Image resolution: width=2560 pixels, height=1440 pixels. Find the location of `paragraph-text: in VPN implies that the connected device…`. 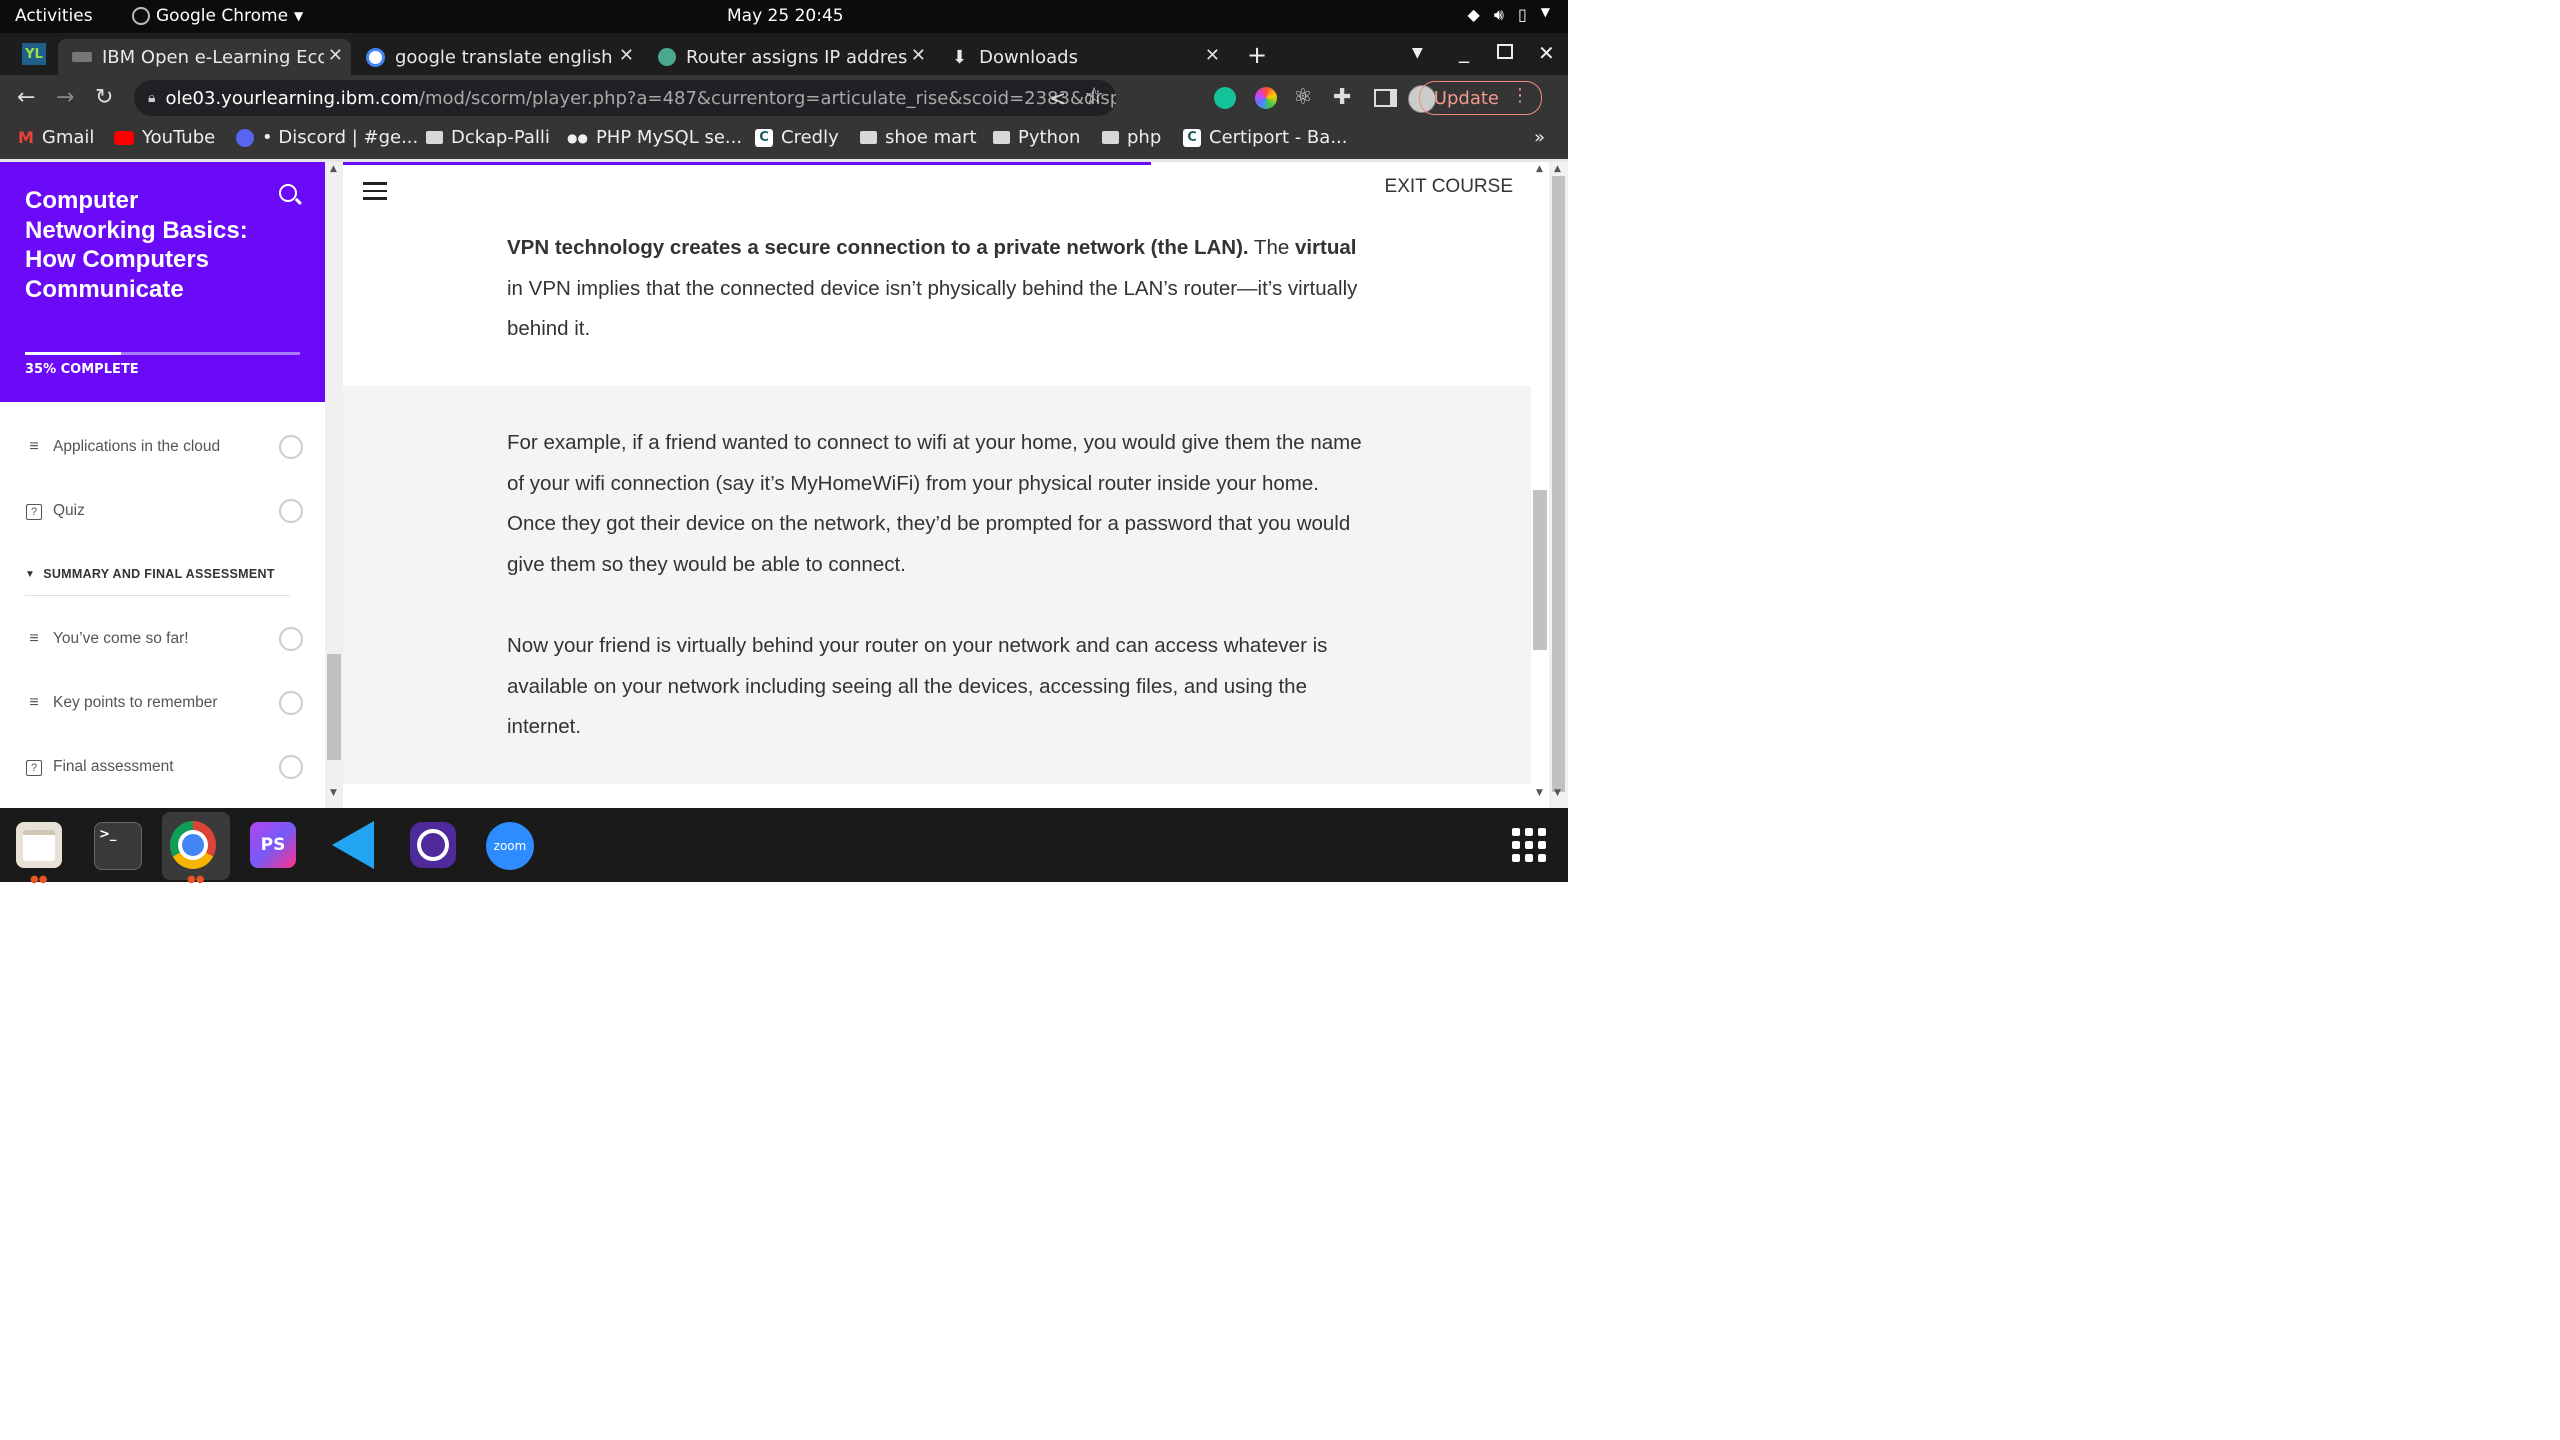

paragraph-text: in VPN implies that the connected device… is located at coordinates (932, 308).